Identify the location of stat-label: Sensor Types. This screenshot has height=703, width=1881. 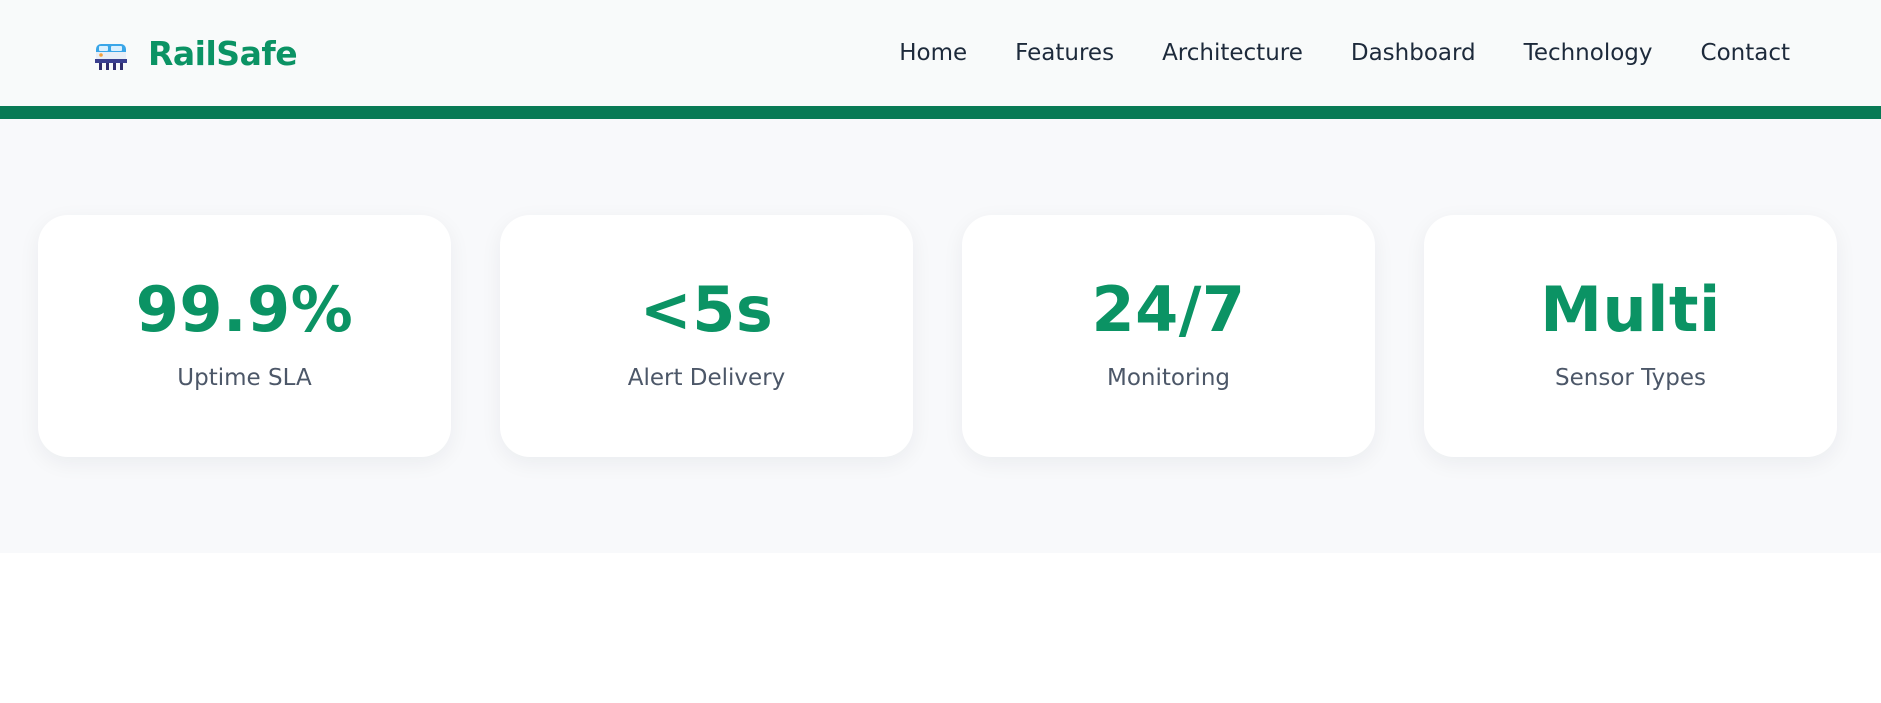
(1630, 378).